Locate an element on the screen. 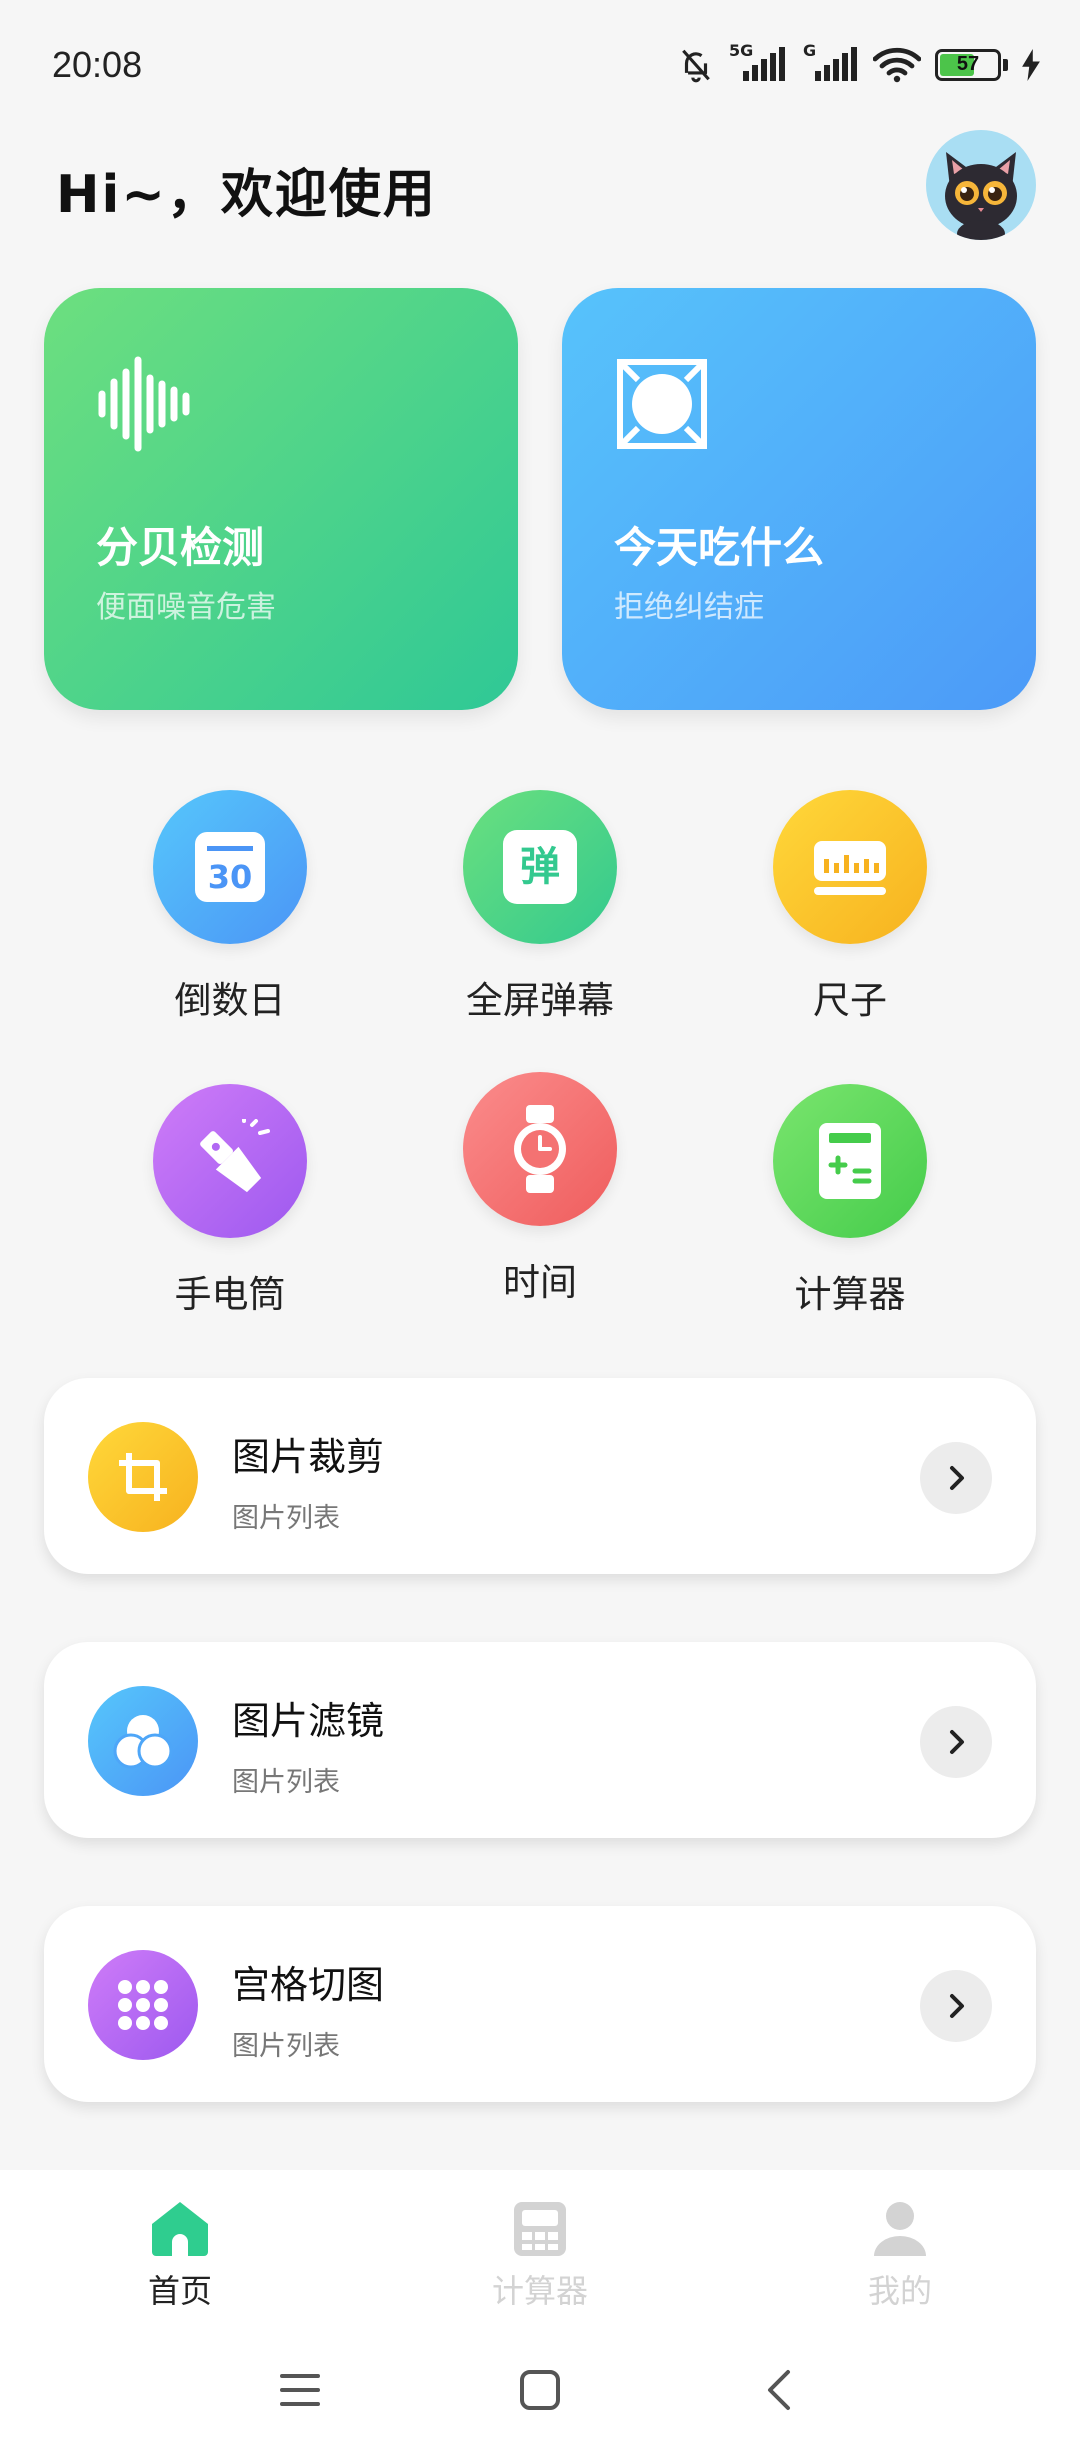 The width and height of the screenshot is (1080, 2460). grid-circle: 30 is located at coordinates (230, 867).